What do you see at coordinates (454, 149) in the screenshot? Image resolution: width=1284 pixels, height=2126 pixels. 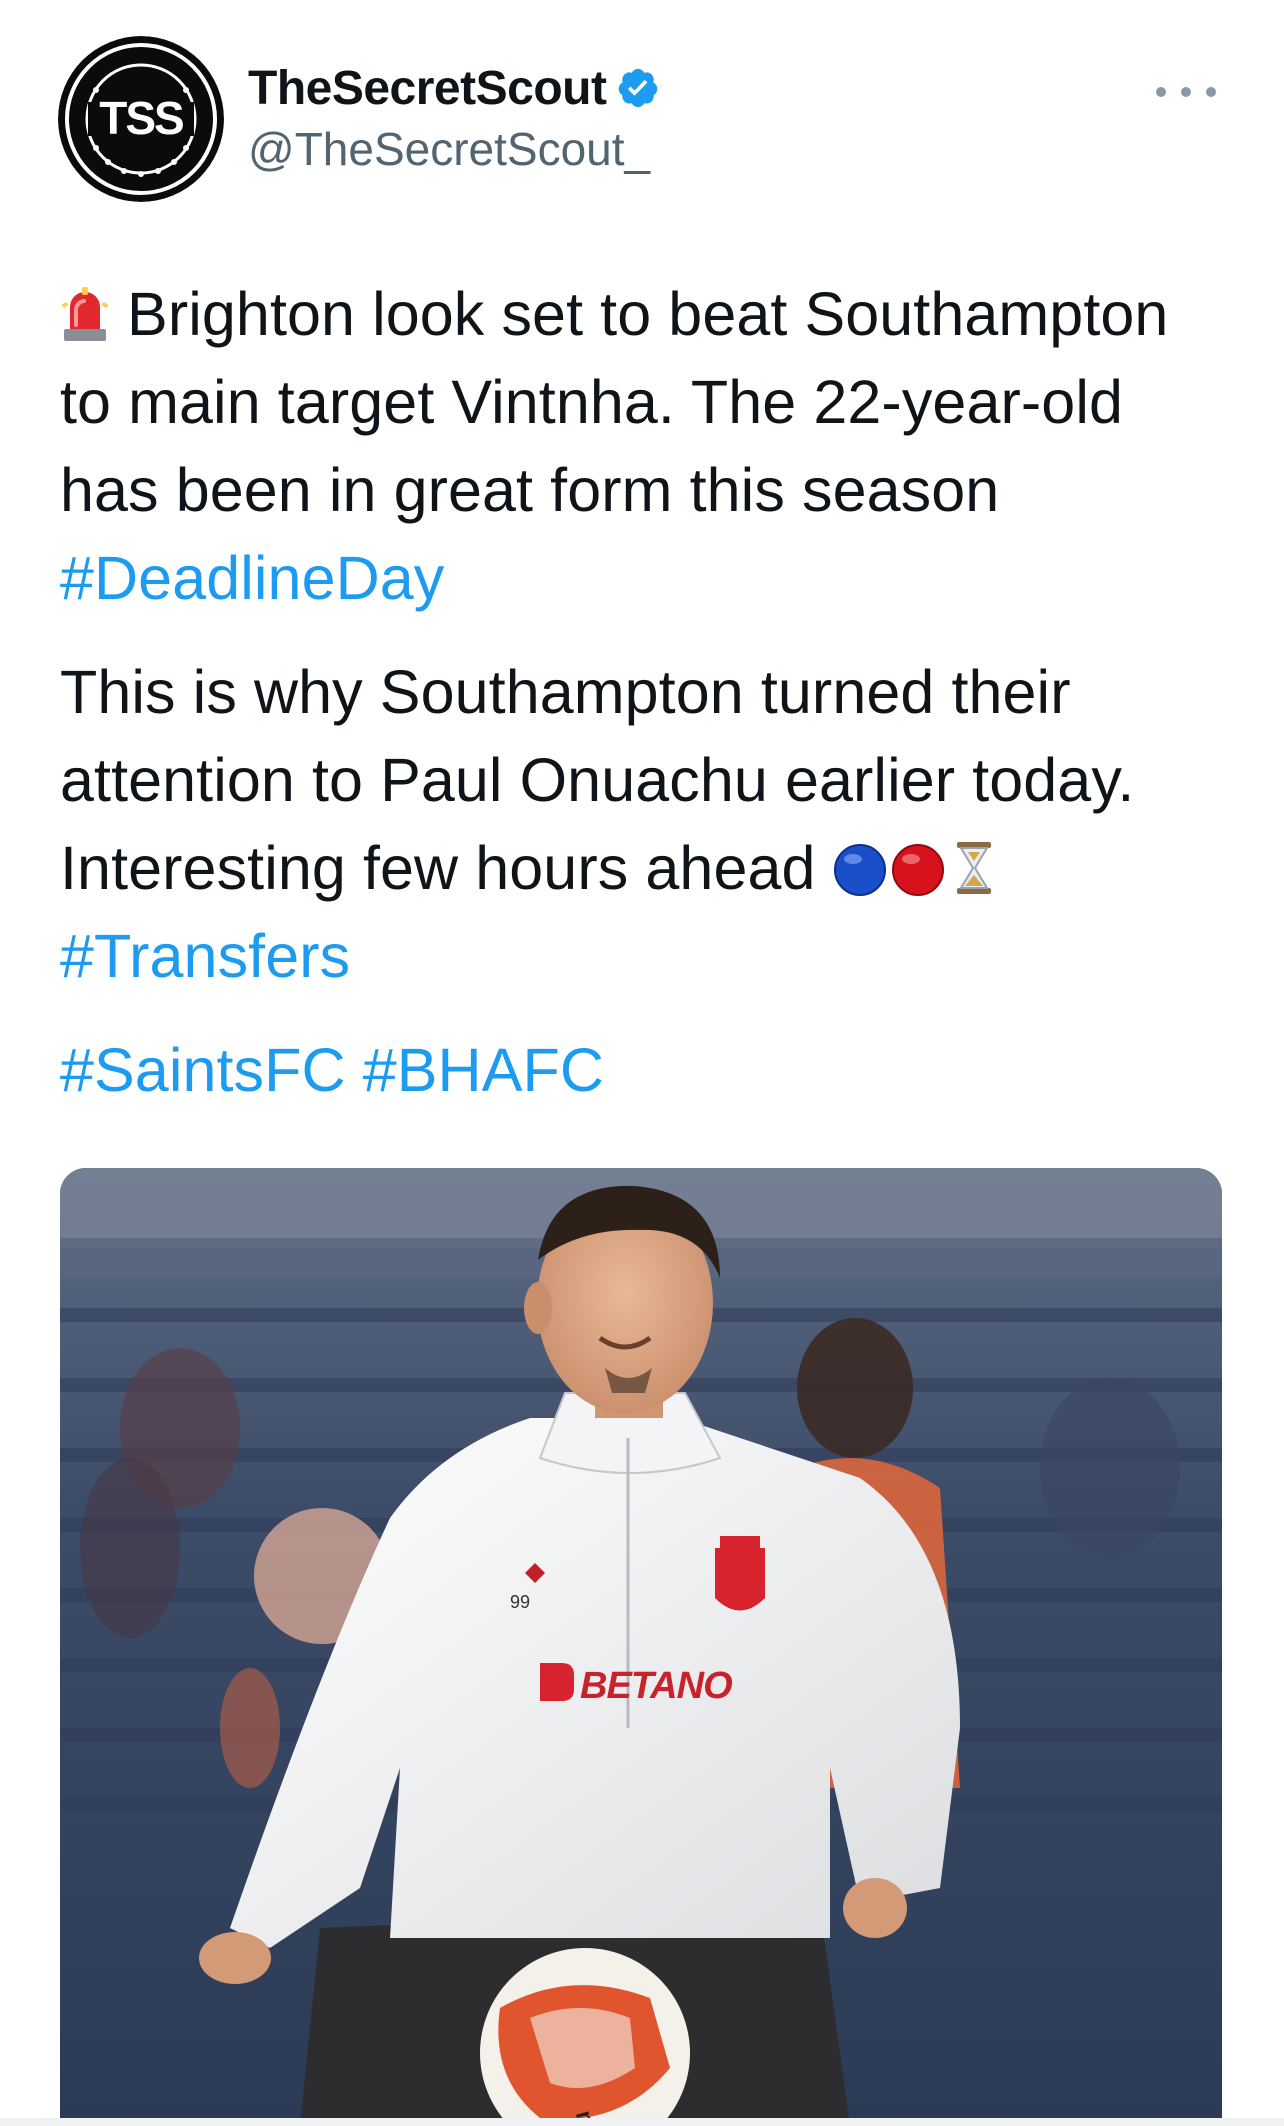 I see `author-handle: @TheSecretScout_` at bounding box center [454, 149].